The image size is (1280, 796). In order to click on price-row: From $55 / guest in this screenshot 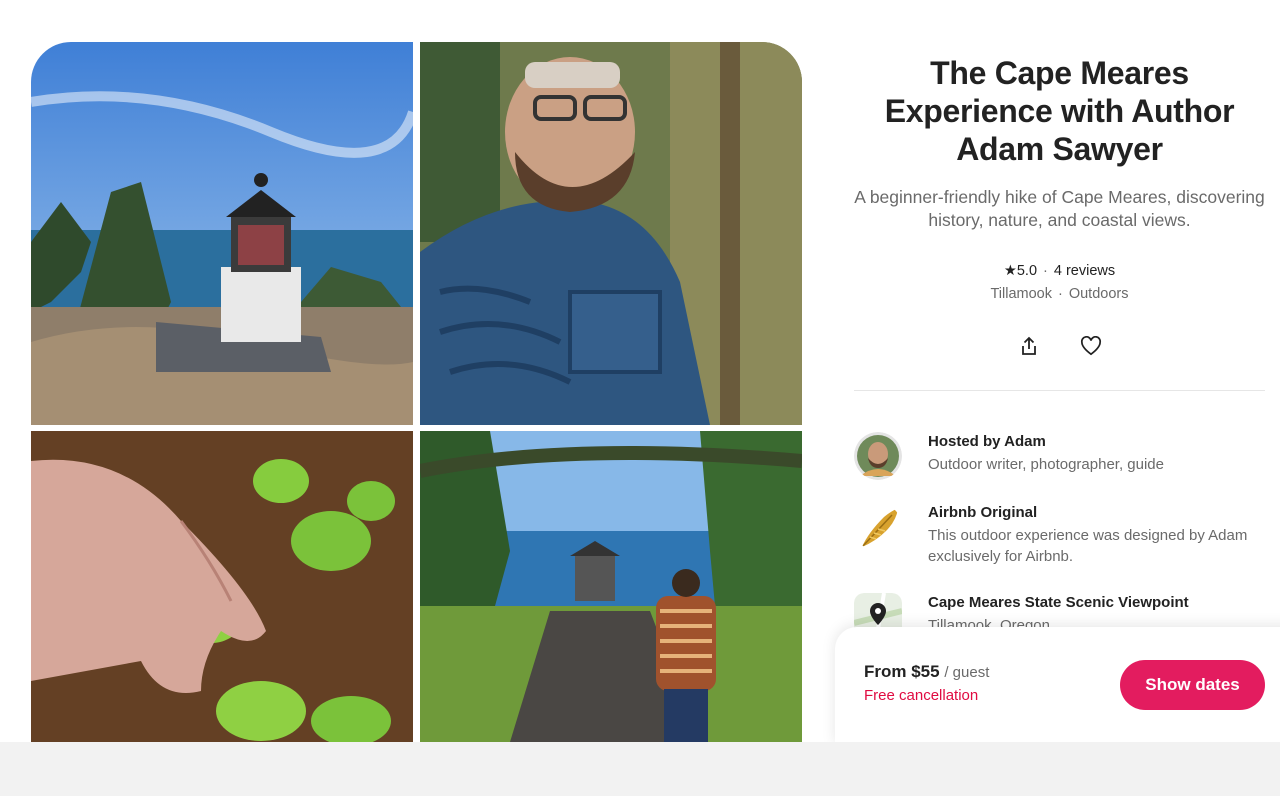, I will do `click(926, 672)`.